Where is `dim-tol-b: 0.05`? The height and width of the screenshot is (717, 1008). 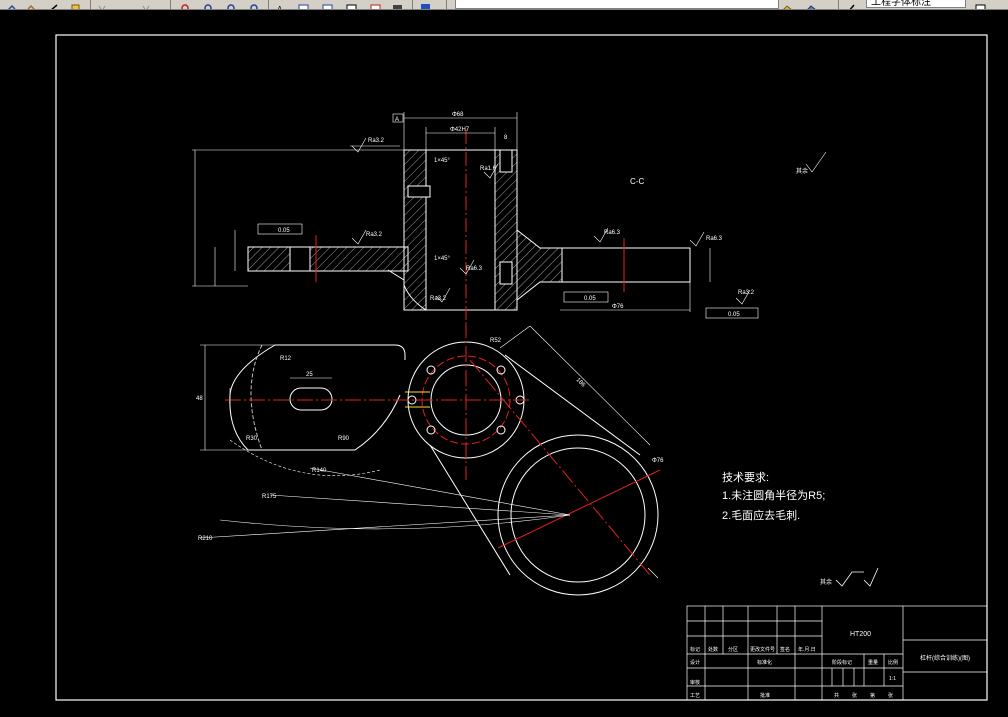 dim-tol-b: 0.05 is located at coordinates (590, 299).